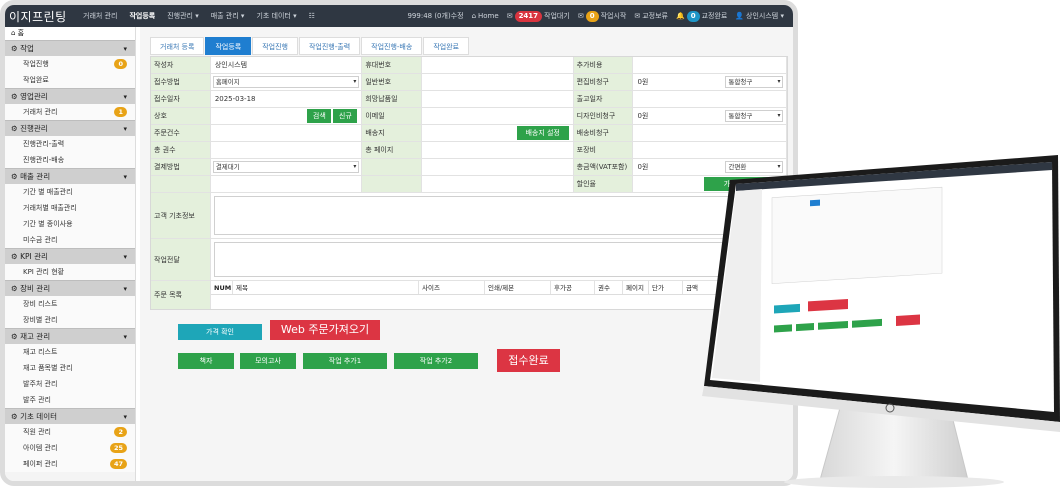 The image size is (1064, 494). I want to click on sidebar-home: ⌂ 홈, so click(70, 33).